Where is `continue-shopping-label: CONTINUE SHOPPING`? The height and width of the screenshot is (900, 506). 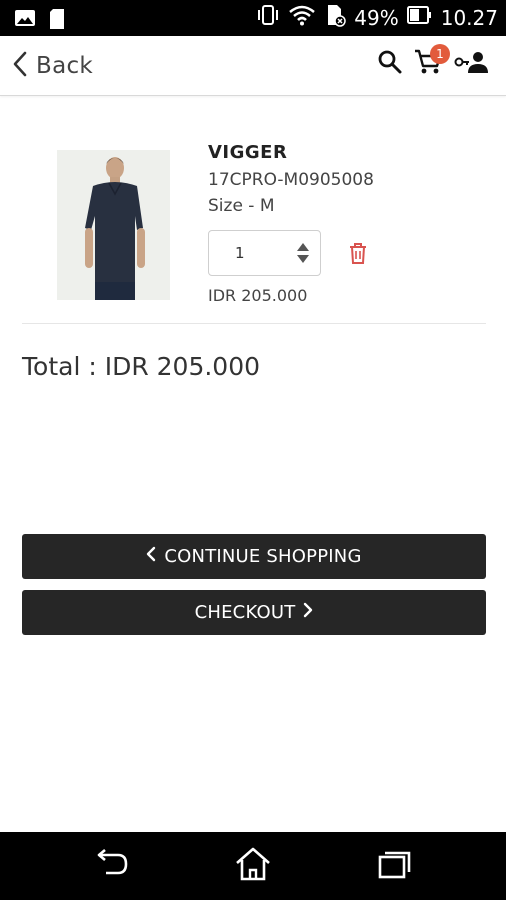
continue-shopping-label: CONTINUE SHOPPING is located at coordinates (263, 556).